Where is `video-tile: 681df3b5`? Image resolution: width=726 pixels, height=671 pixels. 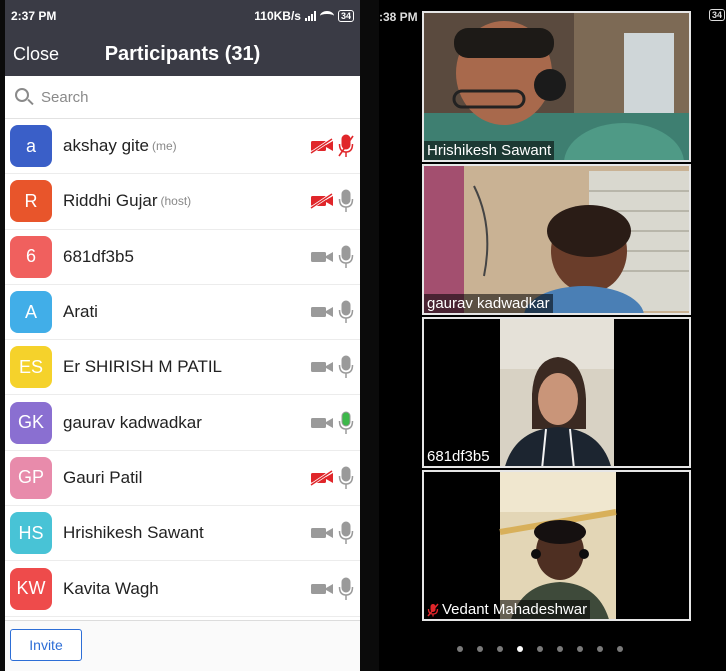
video-tile: 681df3b5 is located at coordinates (556, 392).